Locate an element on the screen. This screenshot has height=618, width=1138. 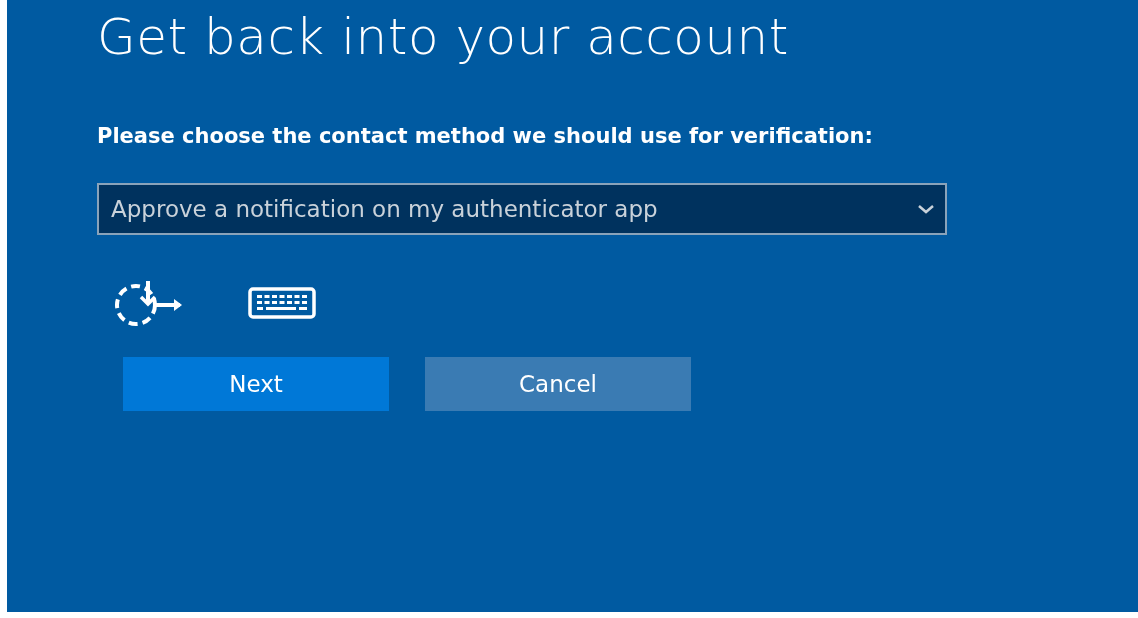
chevron-down-icon is located at coordinates (926, 209).